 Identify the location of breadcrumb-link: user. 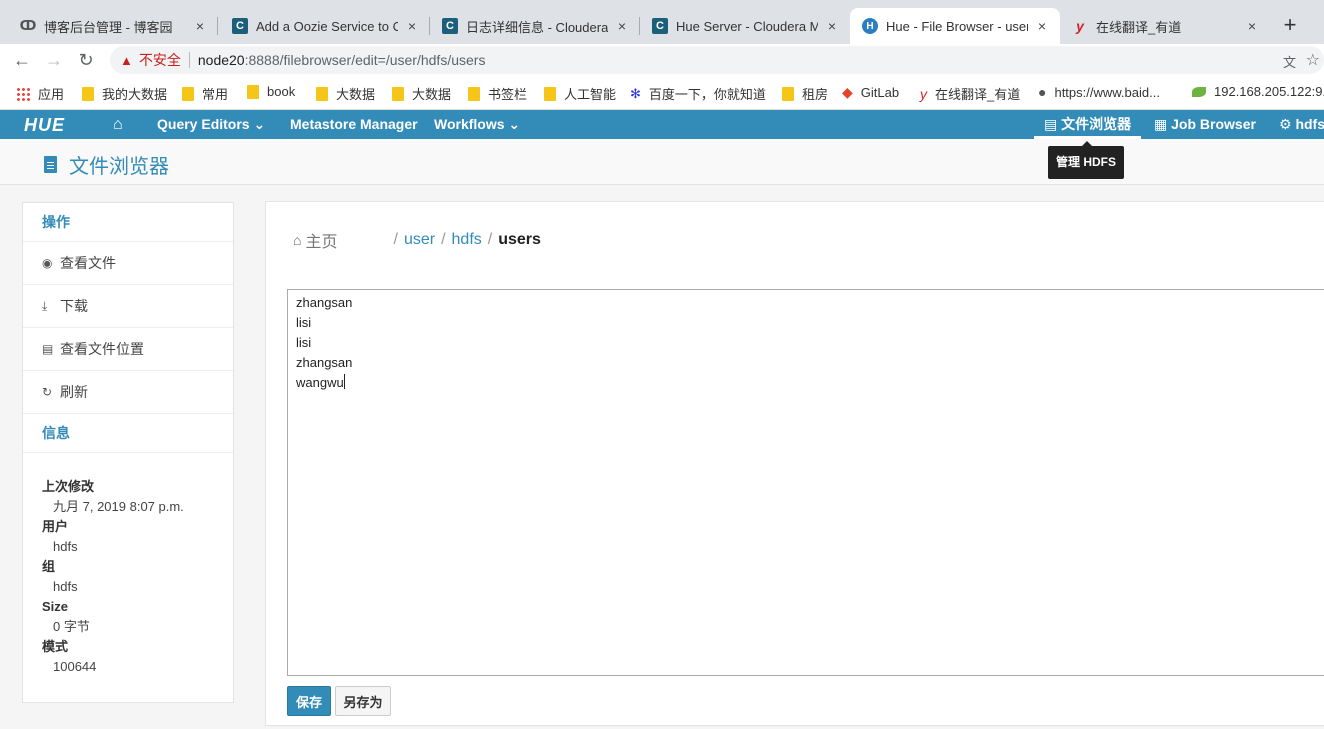
(419, 240).